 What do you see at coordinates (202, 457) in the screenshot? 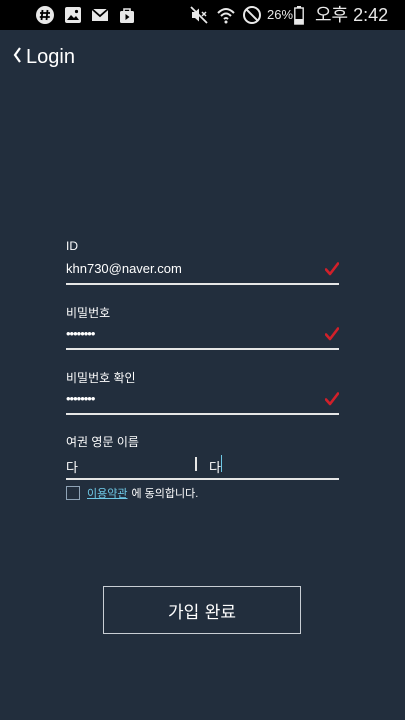
I see `passport-name-field: 여권 영문 이름 다 다` at bounding box center [202, 457].